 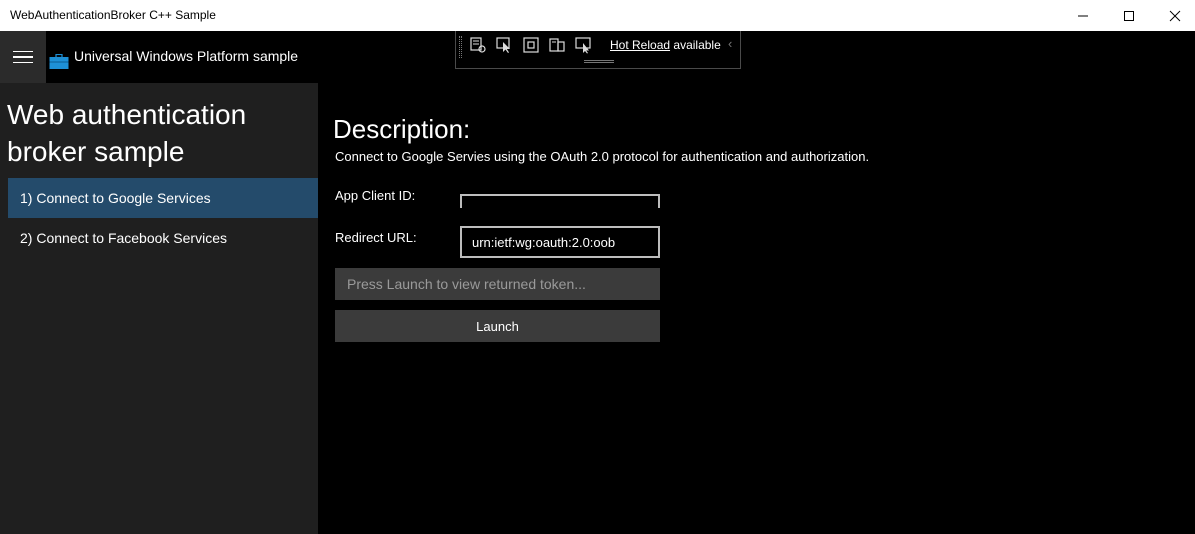 What do you see at coordinates (186, 56) in the screenshot?
I see `app-title: Universal Windows Platform sample` at bounding box center [186, 56].